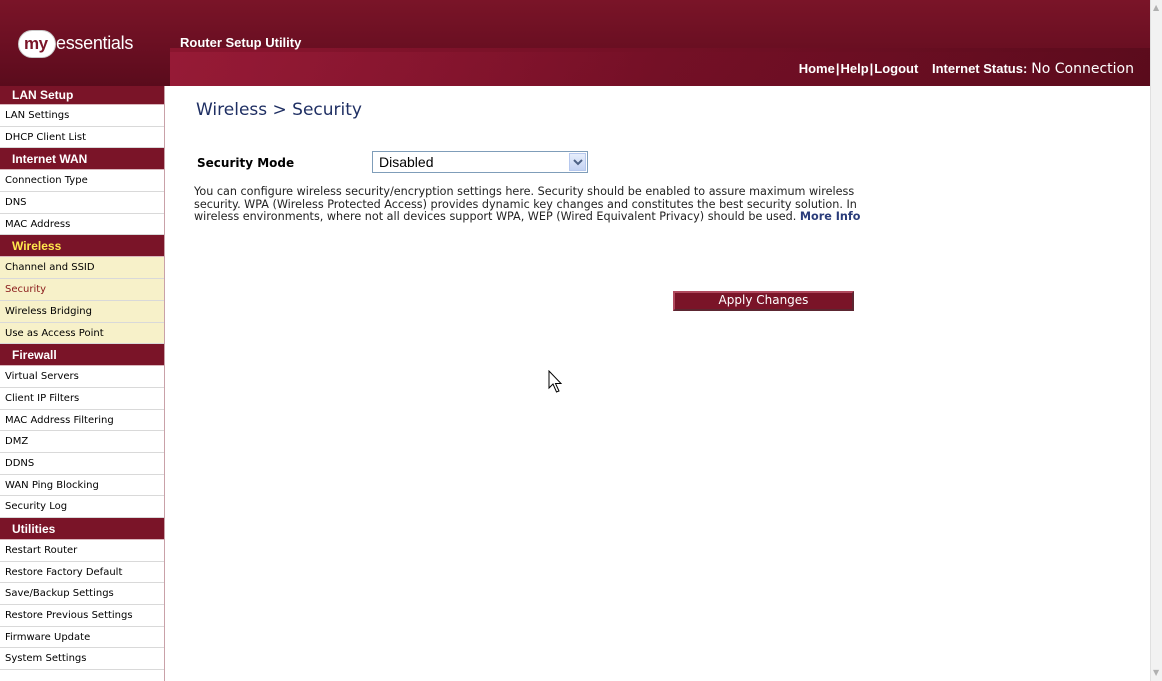 Image resolution: width=1162 pixels, height=681 pixels. What do you see at coordinates (82, 399) in the screenshot?
I see `sidebar-item-client-ip-filters: Client IP Filters` at bounding box center [82, 399].